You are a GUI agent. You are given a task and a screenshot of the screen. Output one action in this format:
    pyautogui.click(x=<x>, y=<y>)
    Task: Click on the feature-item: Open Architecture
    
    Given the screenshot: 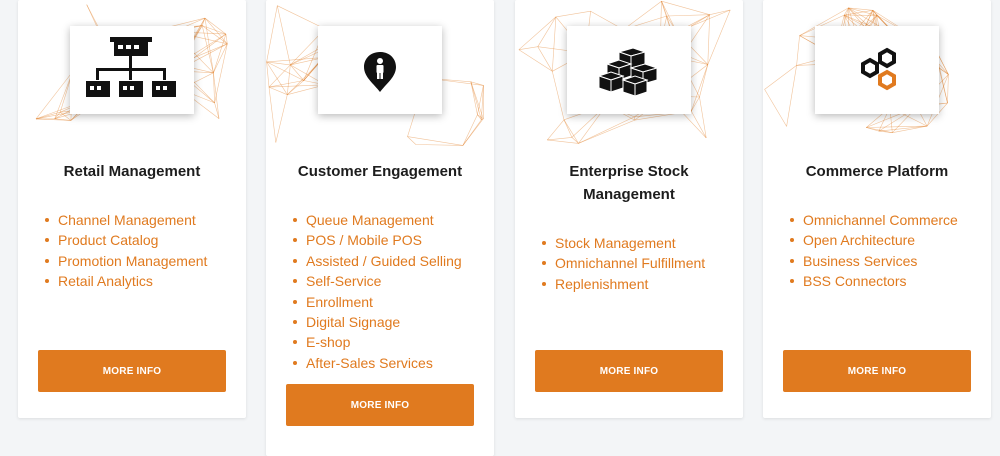 What is the action you would take?
    pyautogui.click(x=872, y=240)
    